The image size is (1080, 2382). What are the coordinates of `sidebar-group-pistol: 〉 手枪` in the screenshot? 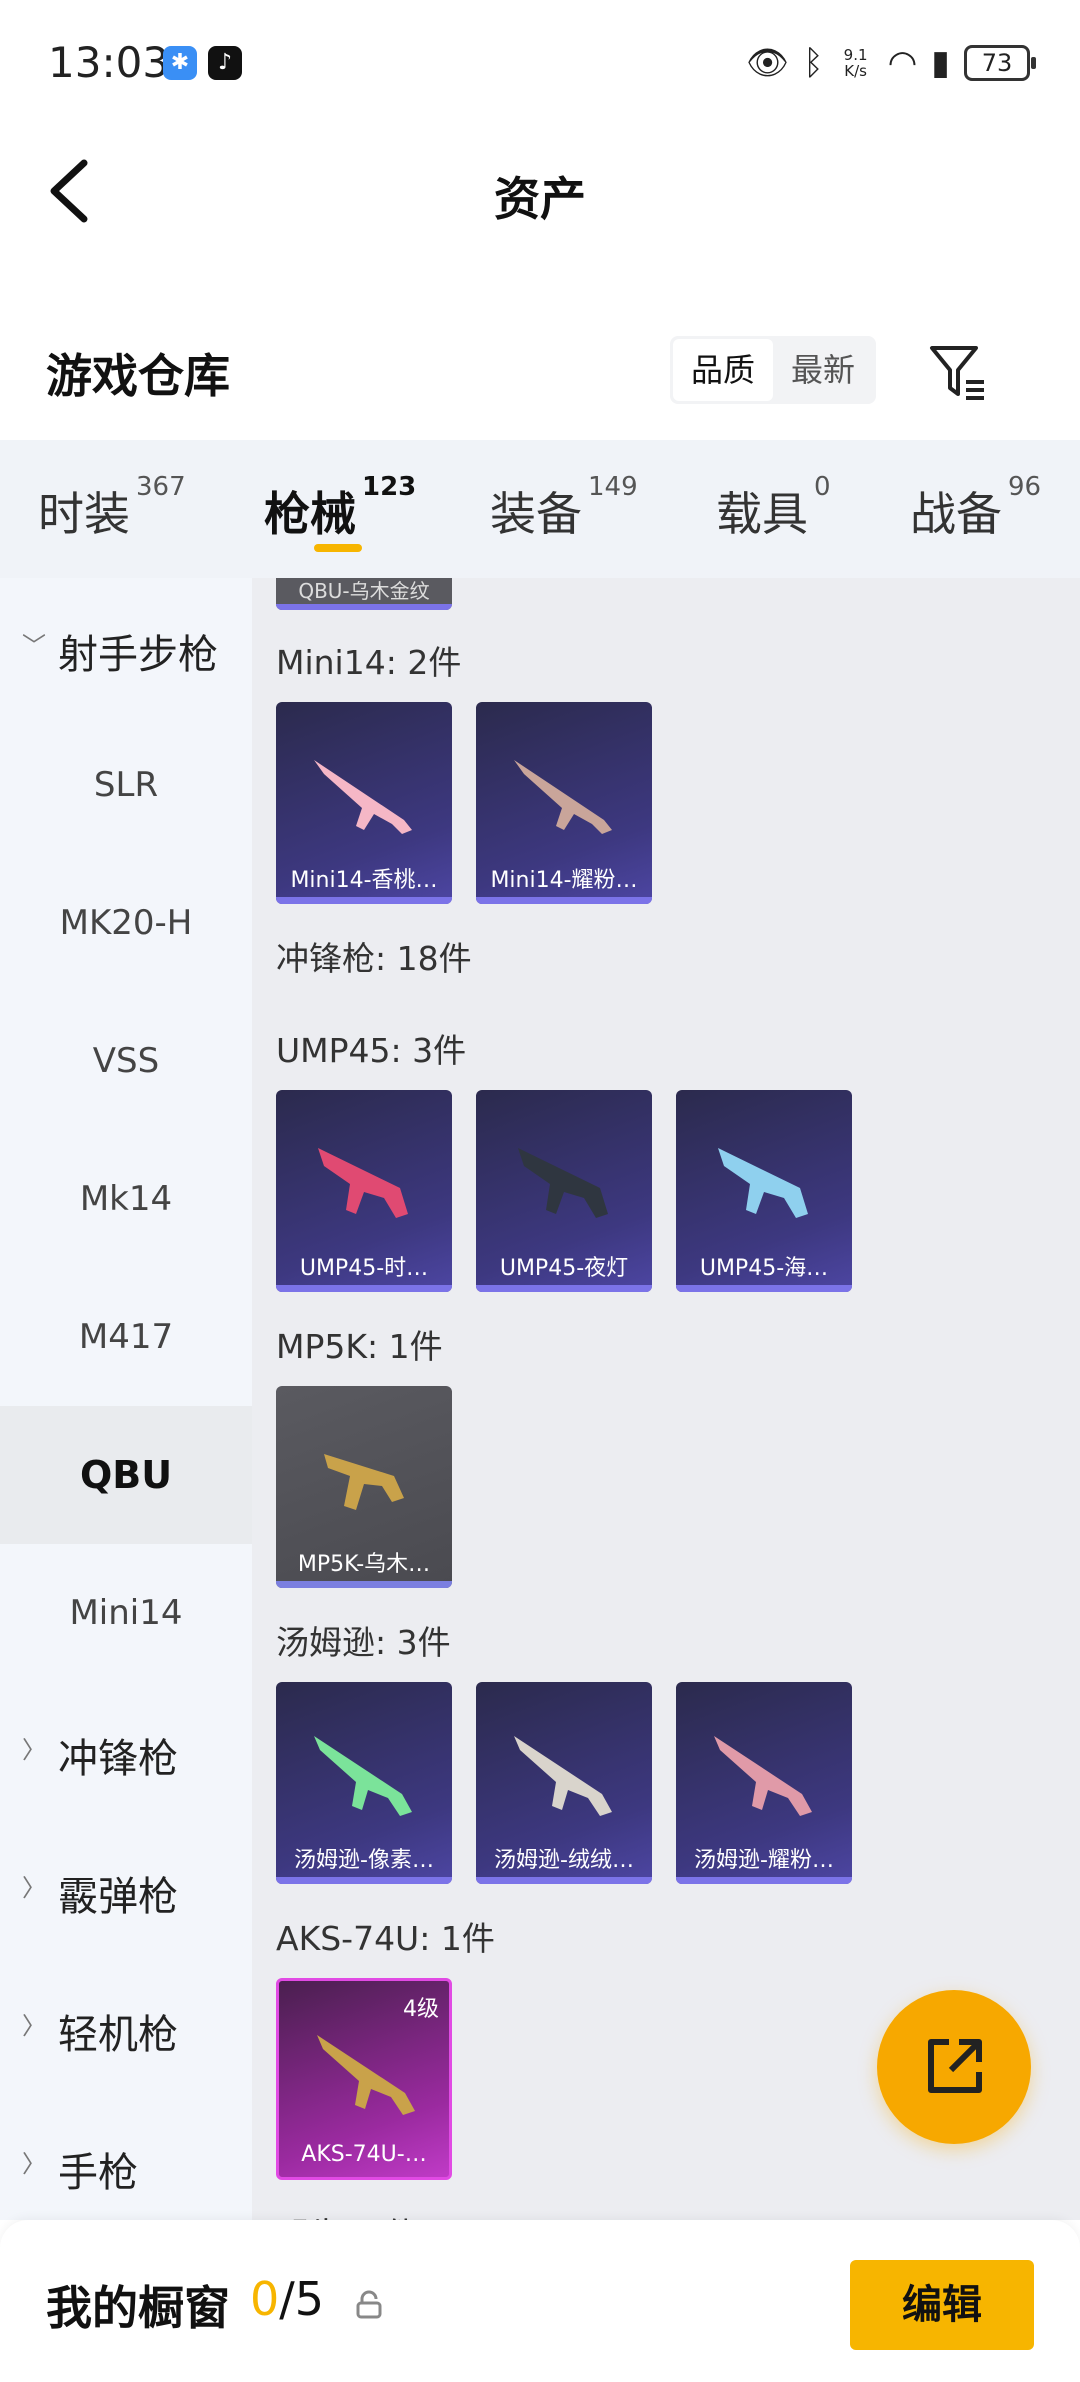 It's located at (126, 2158).